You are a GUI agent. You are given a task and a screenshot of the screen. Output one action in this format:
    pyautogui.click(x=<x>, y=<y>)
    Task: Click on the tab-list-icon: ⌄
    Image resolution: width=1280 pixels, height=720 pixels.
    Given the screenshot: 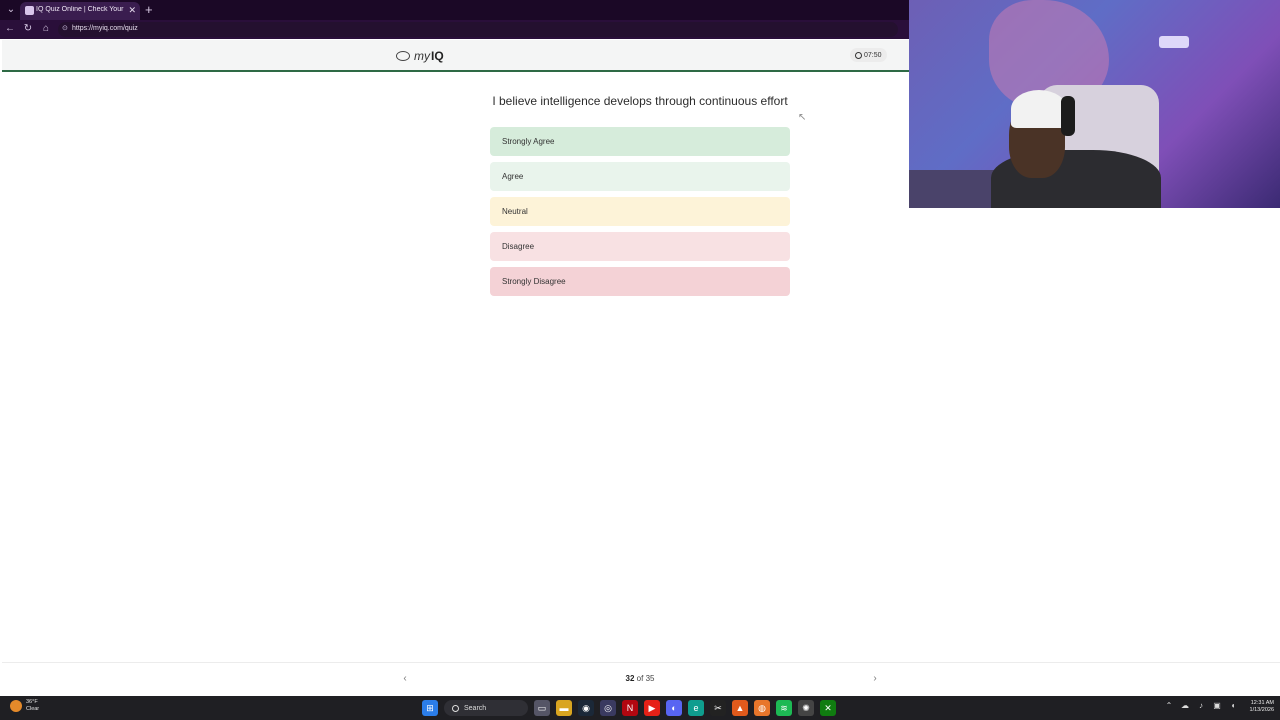 What is the action you would take?
    pyautogui.click(x=11, y=10)
    